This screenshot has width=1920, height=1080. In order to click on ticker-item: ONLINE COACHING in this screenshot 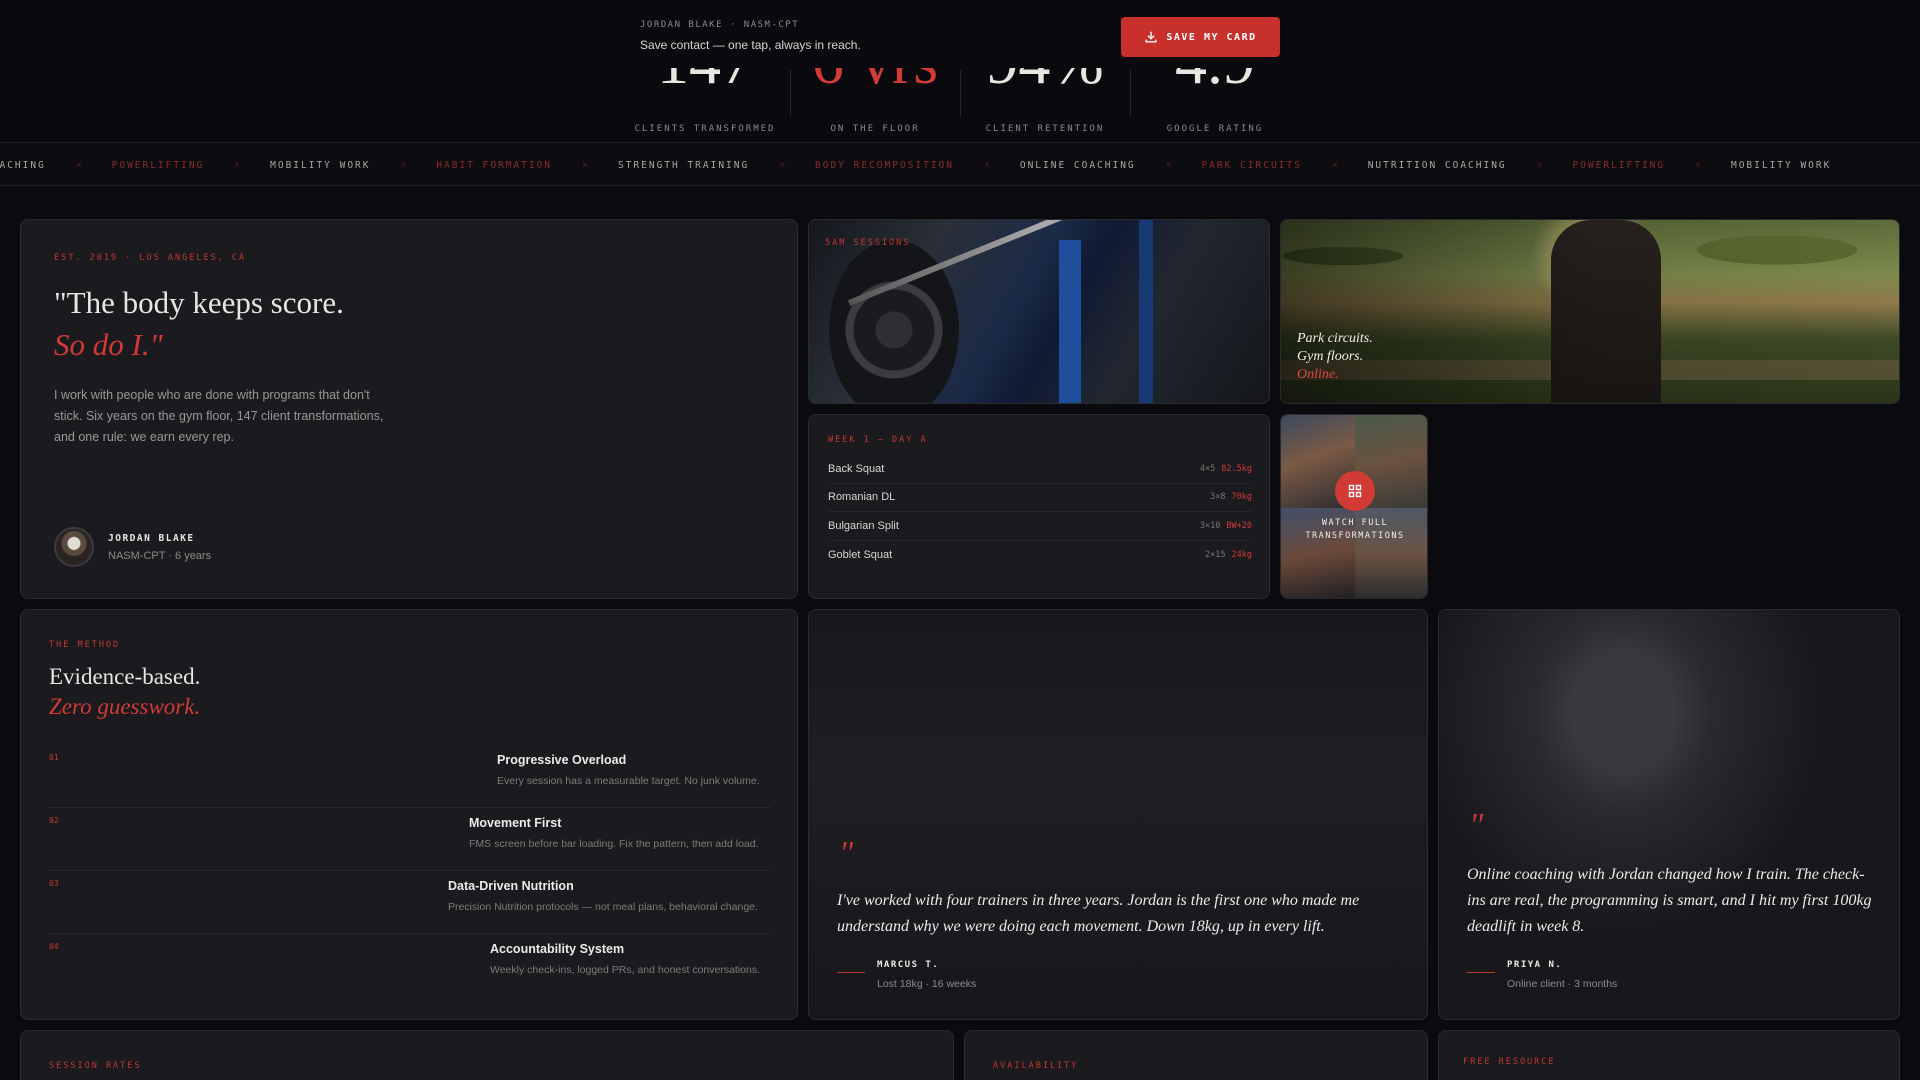, I will do `click(1077, 165)`.